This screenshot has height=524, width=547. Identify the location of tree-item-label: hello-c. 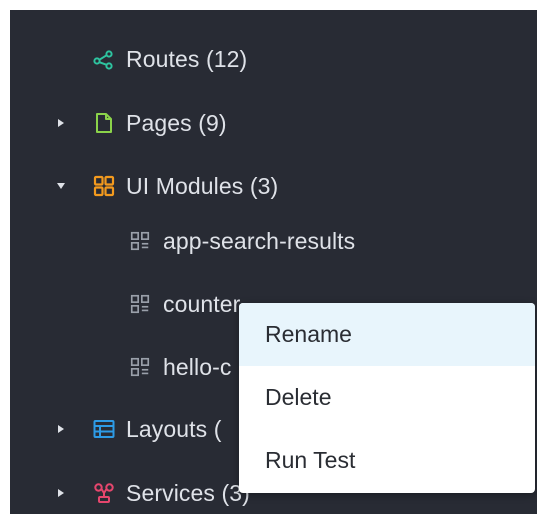
(197, 366).